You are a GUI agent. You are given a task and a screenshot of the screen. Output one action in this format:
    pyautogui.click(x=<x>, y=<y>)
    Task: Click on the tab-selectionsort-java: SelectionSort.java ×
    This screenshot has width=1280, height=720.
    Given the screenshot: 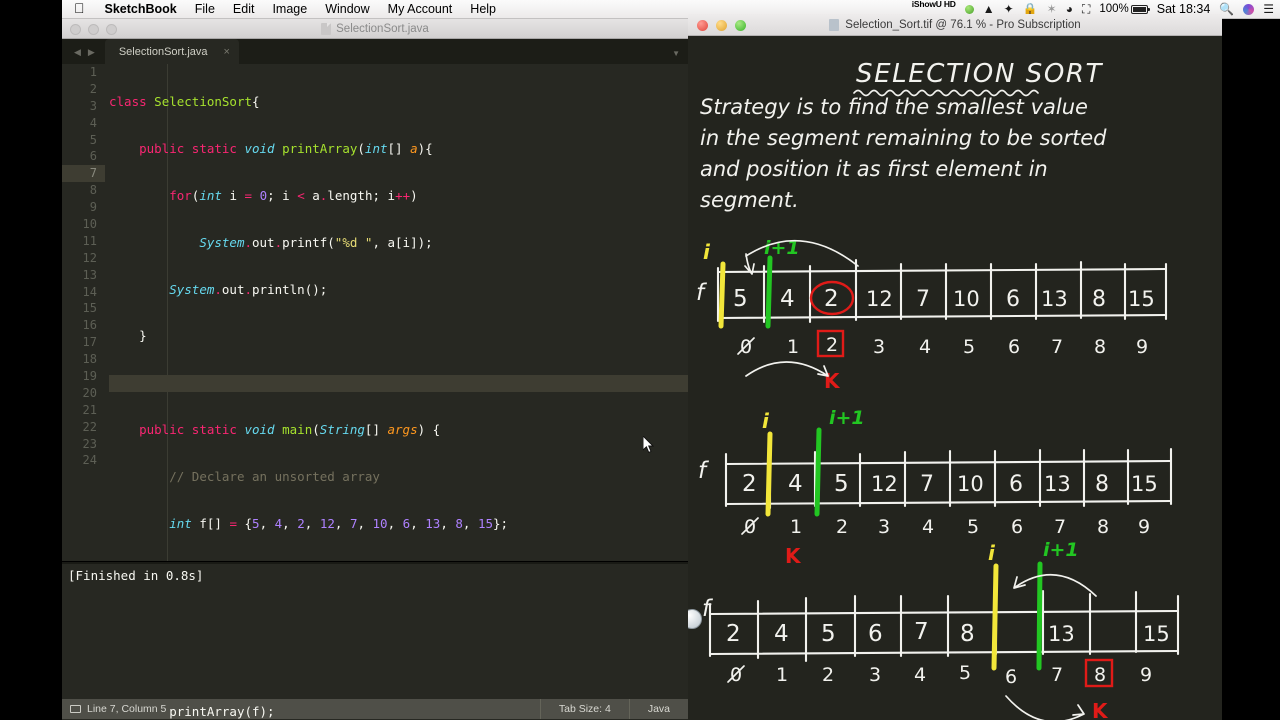 What is the action you would take?
    pyautogui.click(x=171, y=51)
    